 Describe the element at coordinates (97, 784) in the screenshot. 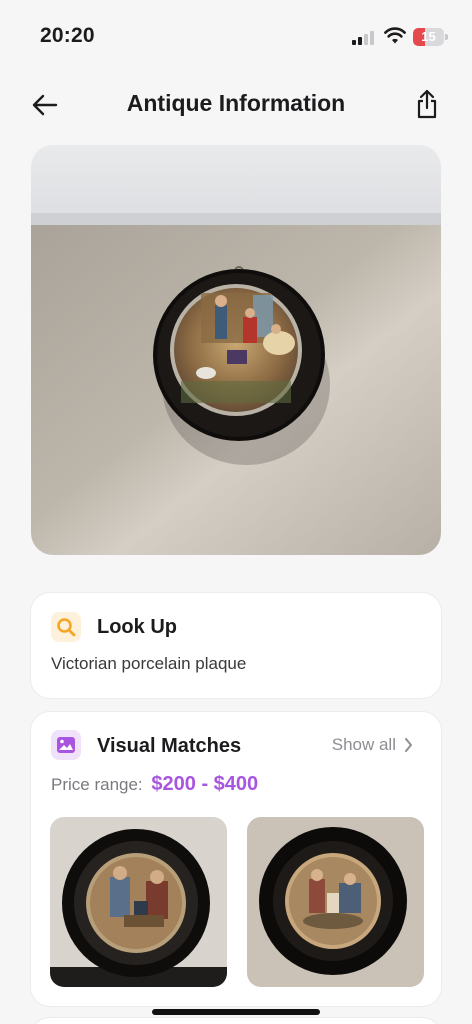

I see `price-range-label: Price range:` at that location.